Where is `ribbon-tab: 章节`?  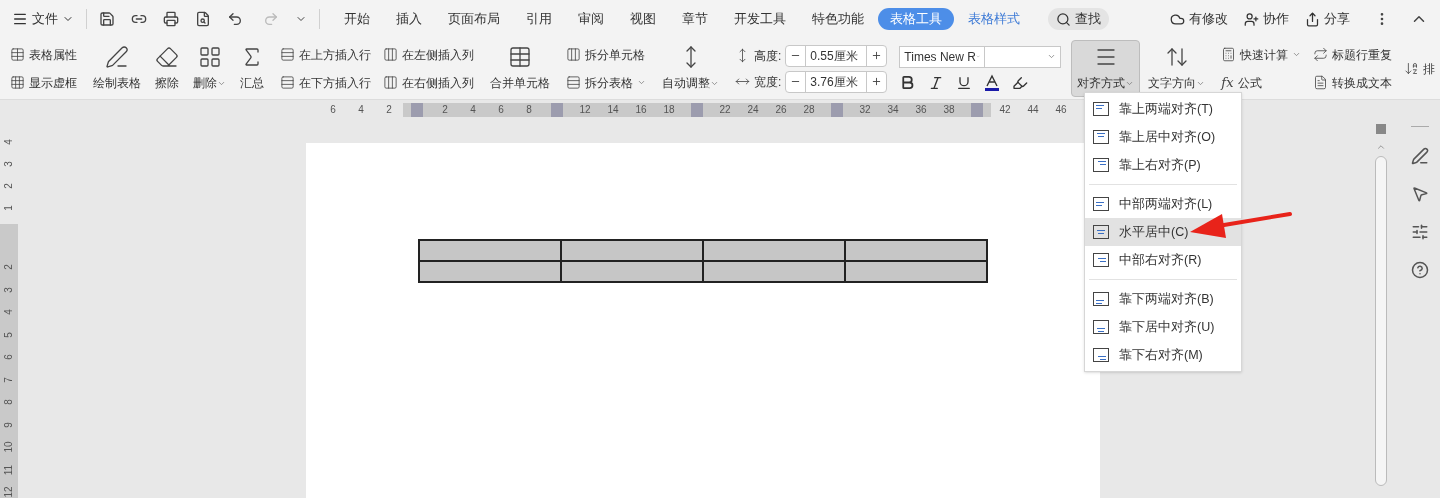 ribbon-tab: 章节 is located at coordinates (695, 19).